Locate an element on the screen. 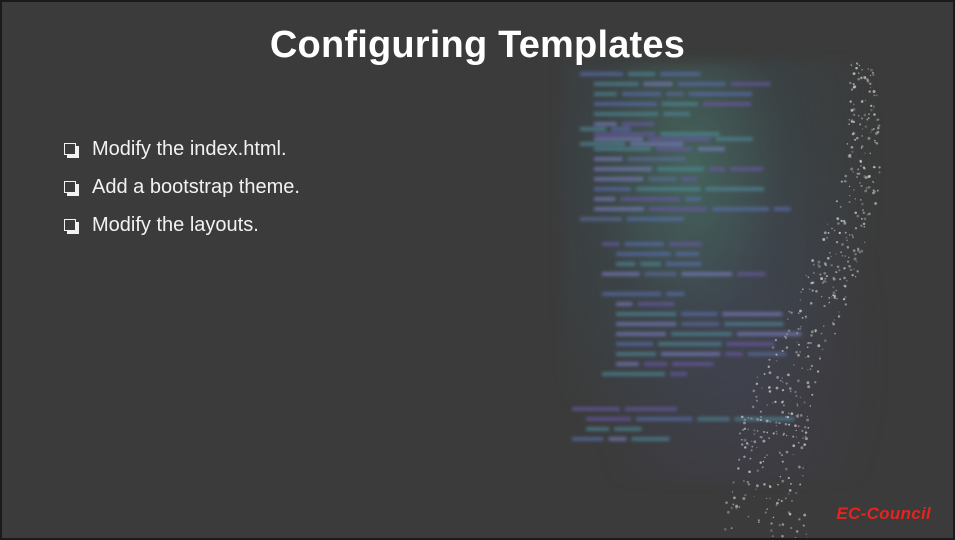 This screenshot has height=540, width=955. bullet-item: Modify the layouts. is located at coordinates (182, 225).